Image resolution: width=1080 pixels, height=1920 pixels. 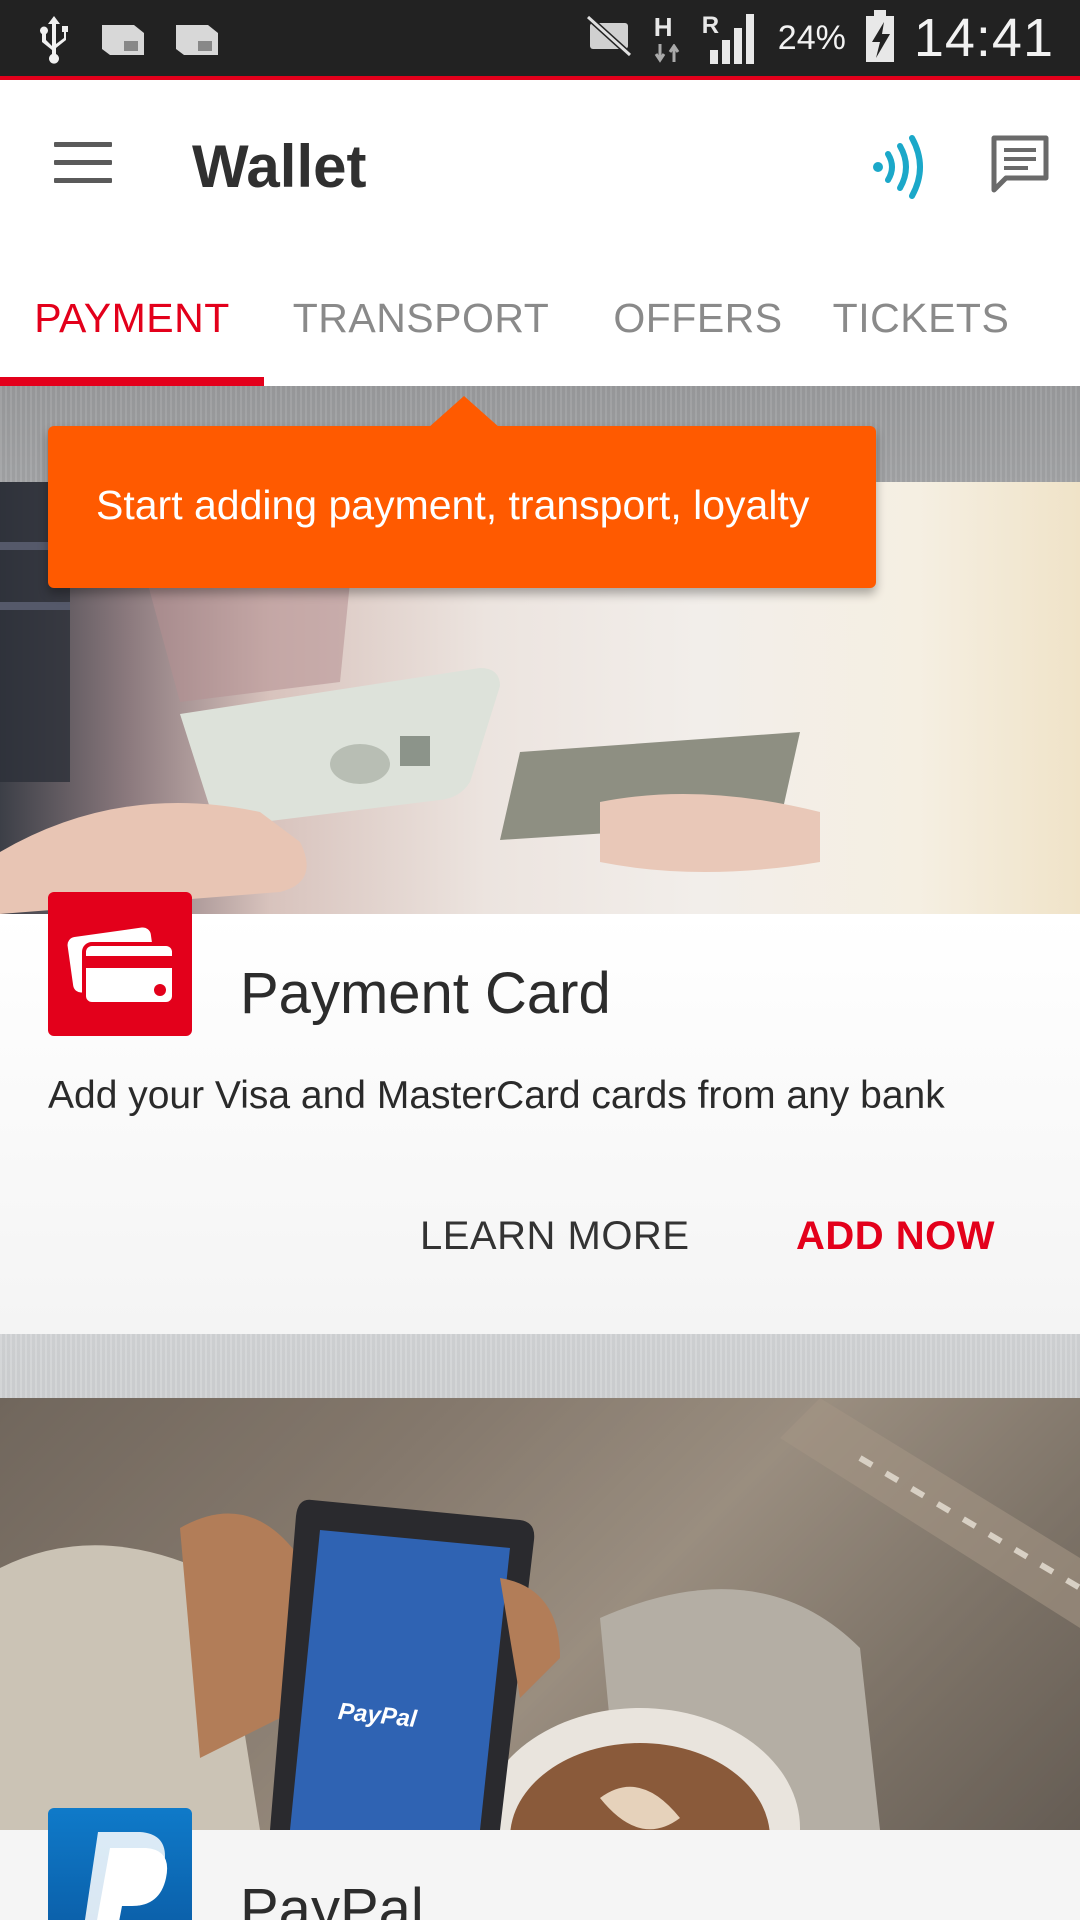 I want to click on tooltip-text: Start adding payment, transport, loyalty, so click(x=453, y=505).